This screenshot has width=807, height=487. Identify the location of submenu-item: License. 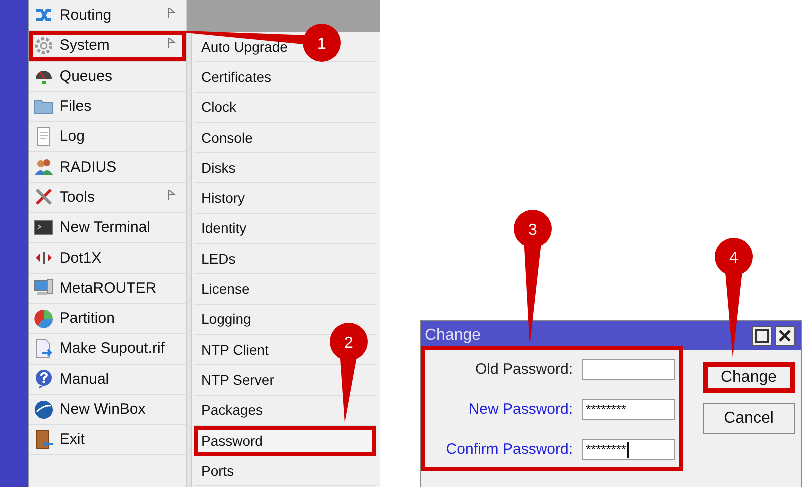
(285, 289).